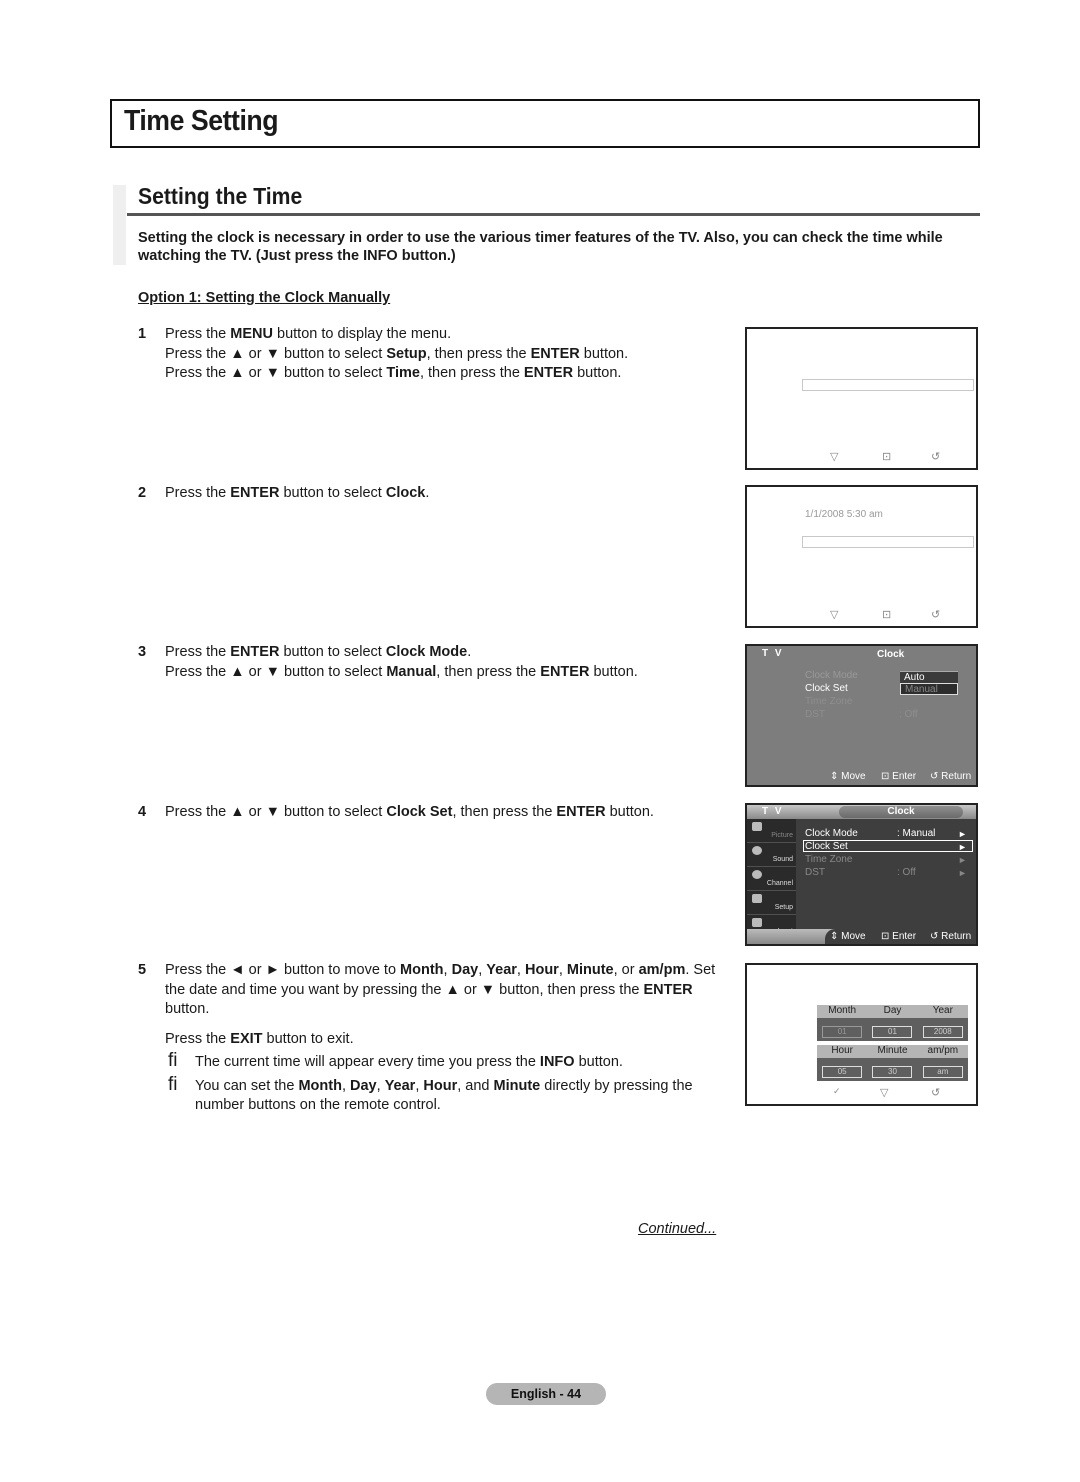 This screenshot has height=1482, width=1080. I want to click on screen-time-menu: 1/1/2008 5:30 am ▽ ⊡ ↺, so click(861, 556).